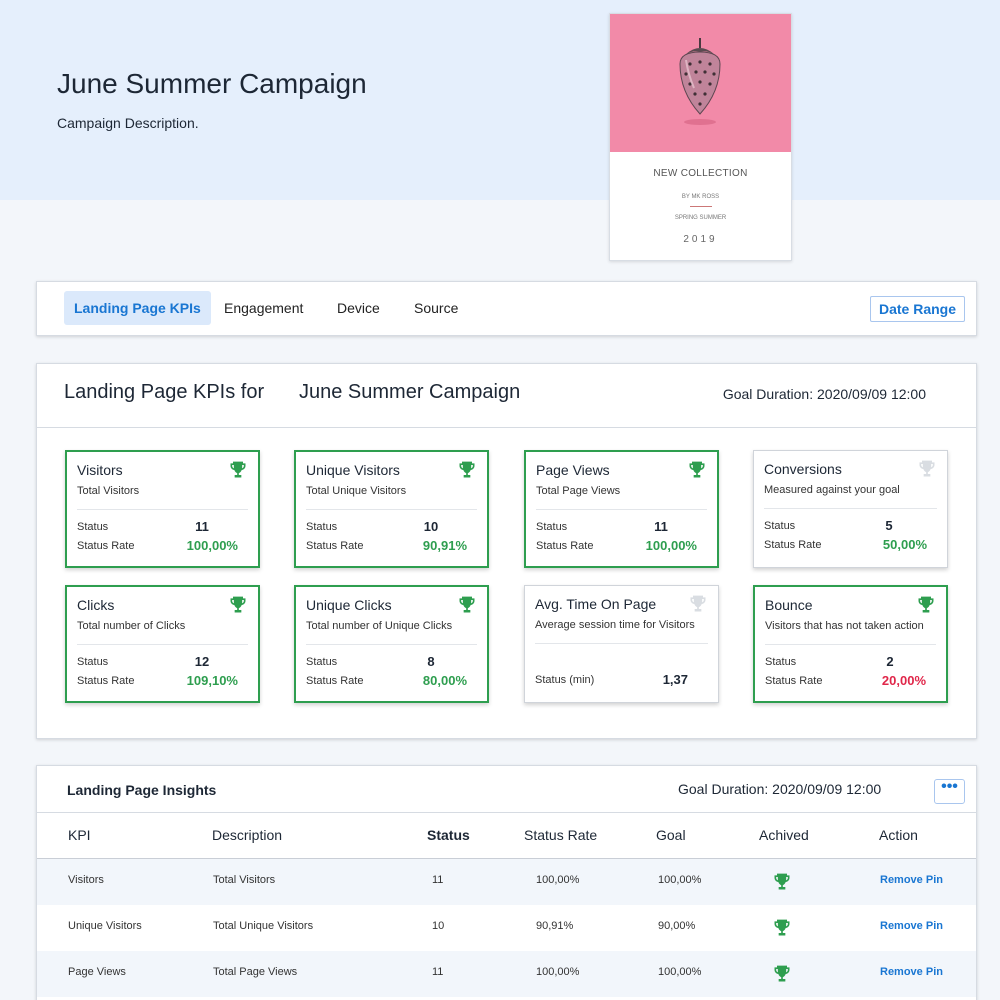  What do you see at coordinates (108, 491) in the screenshot?
I see `kpi-card-subtitle: Total Visitors` at bounding box center [108, 491].